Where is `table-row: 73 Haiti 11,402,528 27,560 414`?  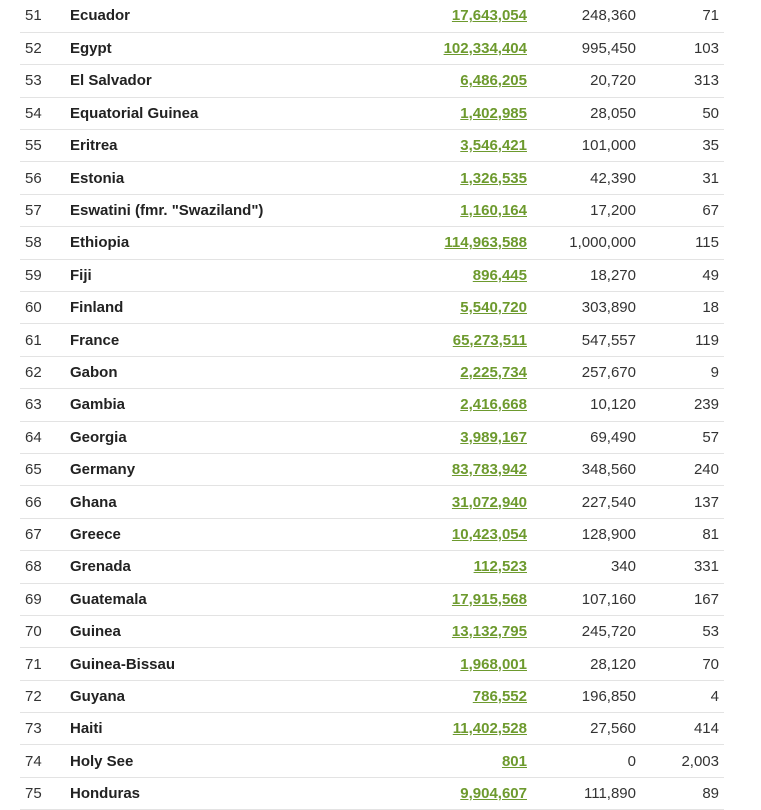
table-row: 73 Haiti 11,402,528 27,560 414 is located at coordinates (372, 729).